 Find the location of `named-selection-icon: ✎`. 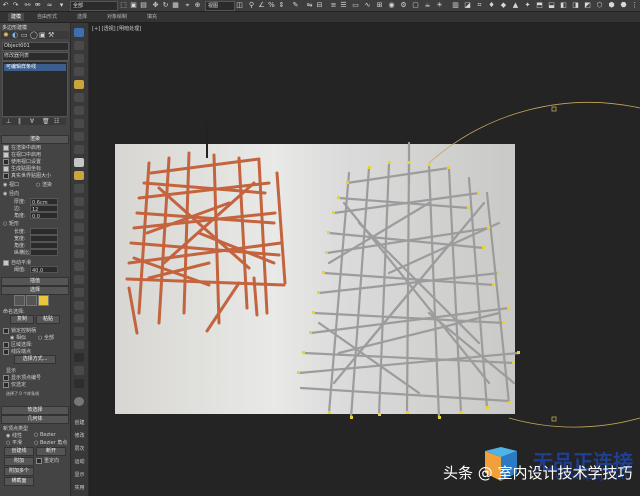

named-selection-icon: ✎ is located at coordinates (295, 5).